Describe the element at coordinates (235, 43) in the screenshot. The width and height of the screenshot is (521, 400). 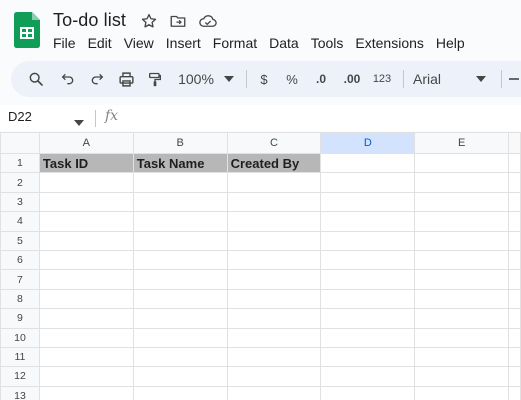
I see `menu-format: Format` at that location.